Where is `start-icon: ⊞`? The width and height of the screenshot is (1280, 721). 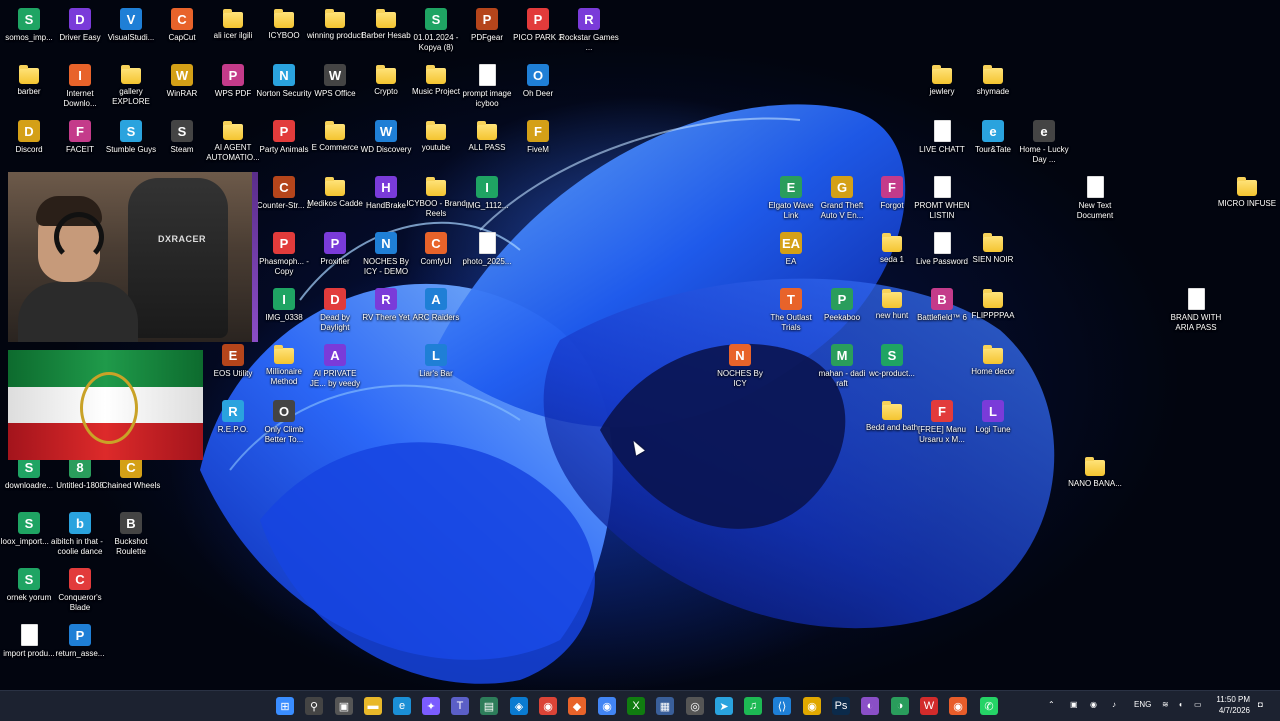
start-icon: ⊞ is located at coordinates (285, 706).